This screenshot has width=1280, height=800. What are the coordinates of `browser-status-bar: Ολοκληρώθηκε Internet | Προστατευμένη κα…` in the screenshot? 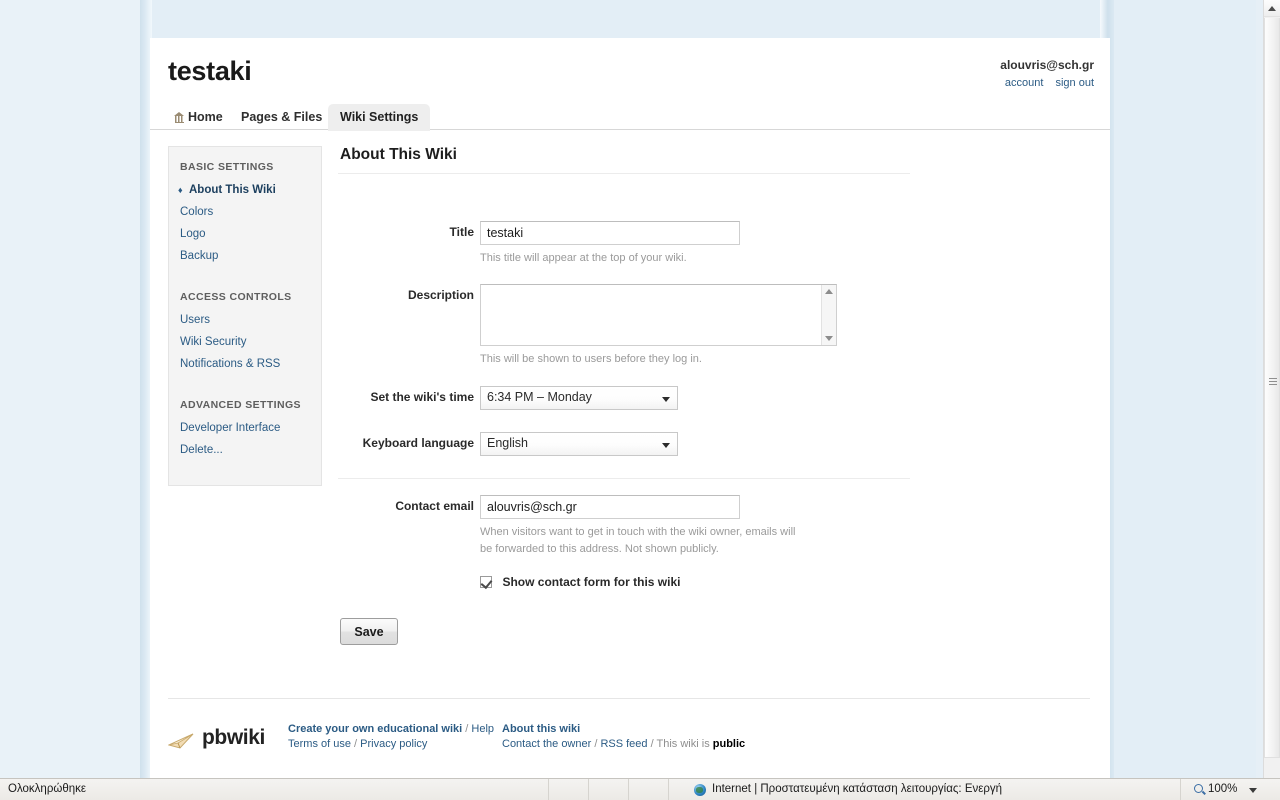 It's located at (640, 789).